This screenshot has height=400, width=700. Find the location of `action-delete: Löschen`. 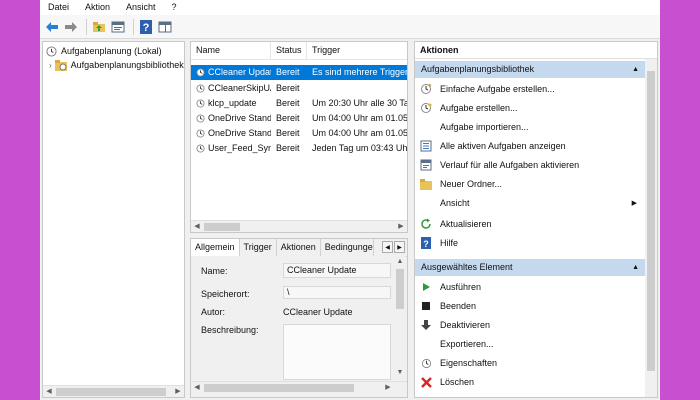

action-delete: Löschen is located at coordinates (530, 382).